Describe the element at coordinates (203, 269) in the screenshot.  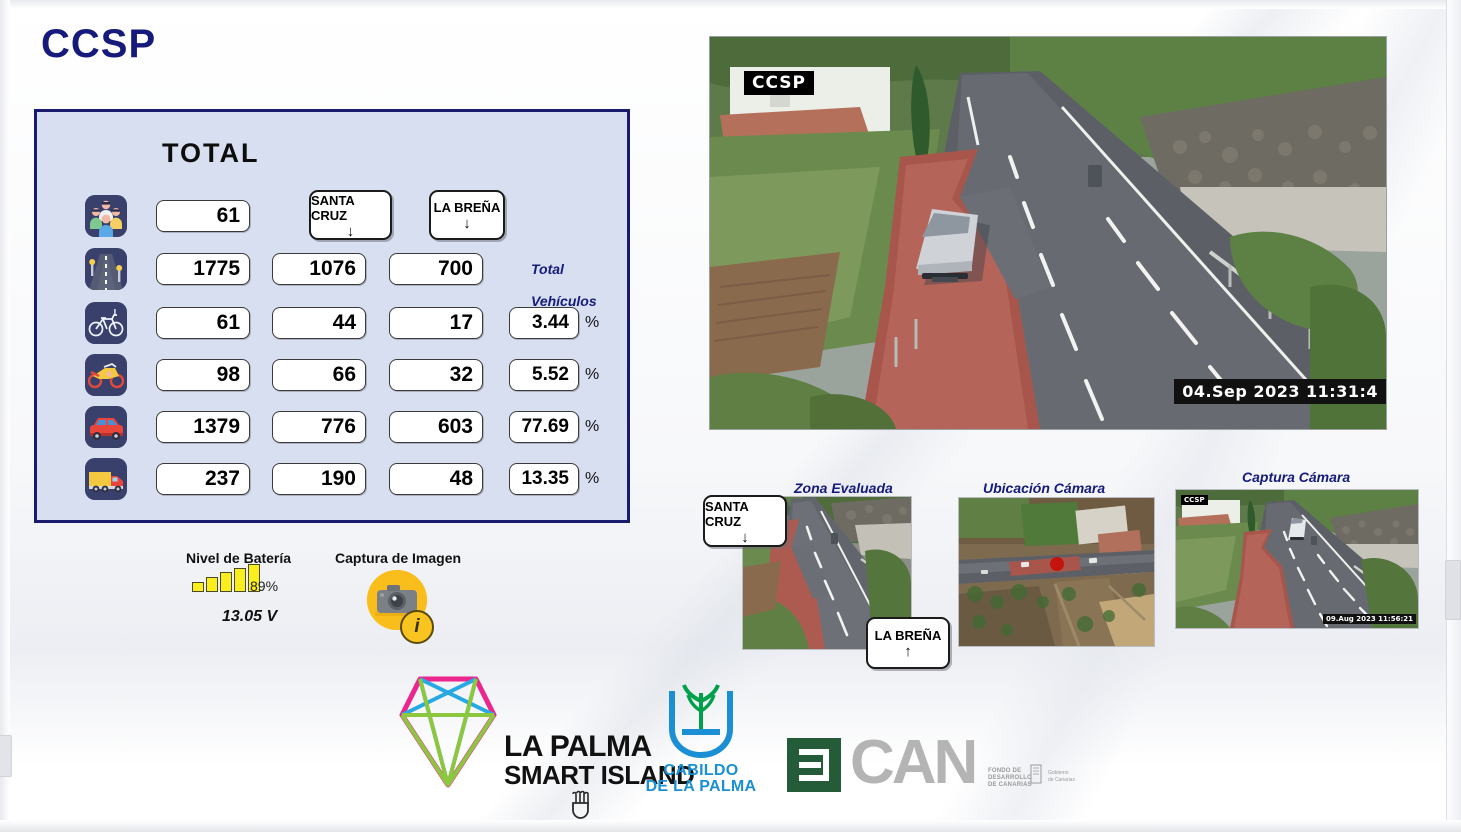
I see `row-total-value: 1775` at that location.